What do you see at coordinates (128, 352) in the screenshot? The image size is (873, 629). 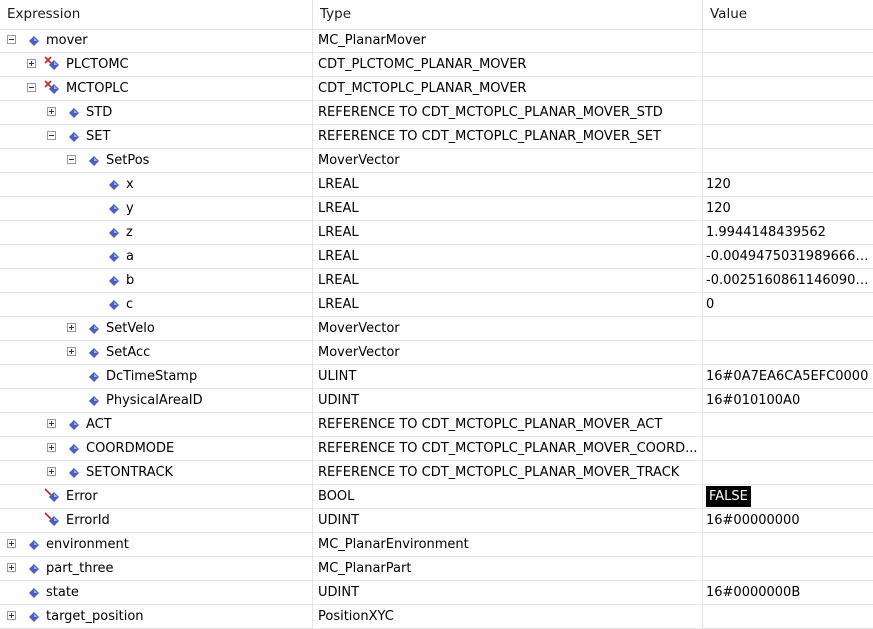 I see `expression-label: SetAcc` at bounding box center [128, 352].